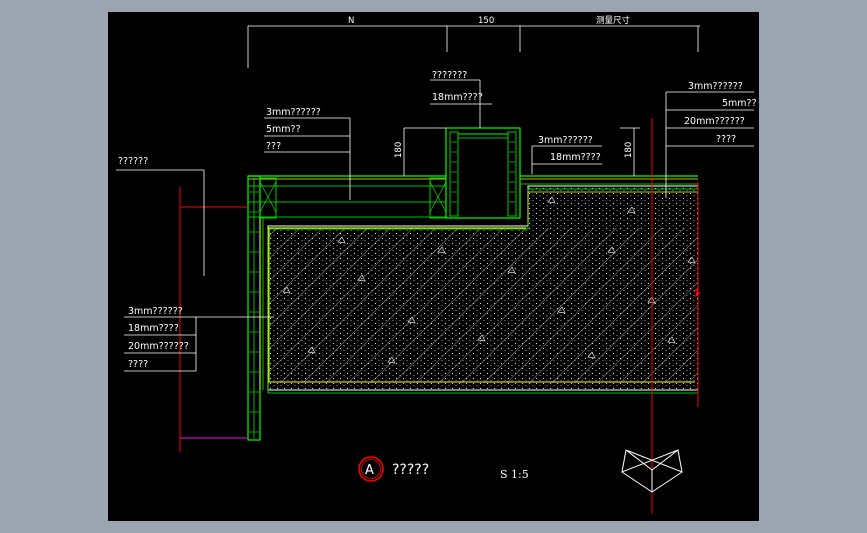  I want to click on callout-inner-center: 3mm?????? 18mm????, so click(566, 154).